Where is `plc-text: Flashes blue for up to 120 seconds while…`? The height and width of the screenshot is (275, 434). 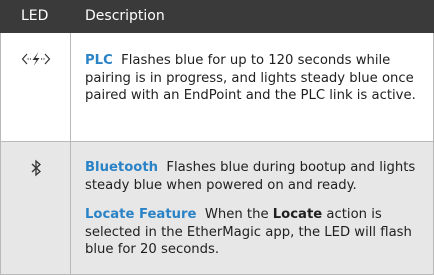
plc-text: Flashes blue for up to 120 seconds while… is located at coordinates (250, 78).